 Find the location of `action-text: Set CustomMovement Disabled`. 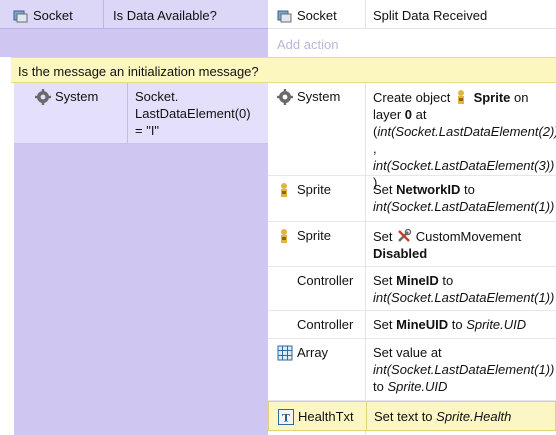

action-text: Set CustomMovement Disabled is located at coordinates (461, 244).